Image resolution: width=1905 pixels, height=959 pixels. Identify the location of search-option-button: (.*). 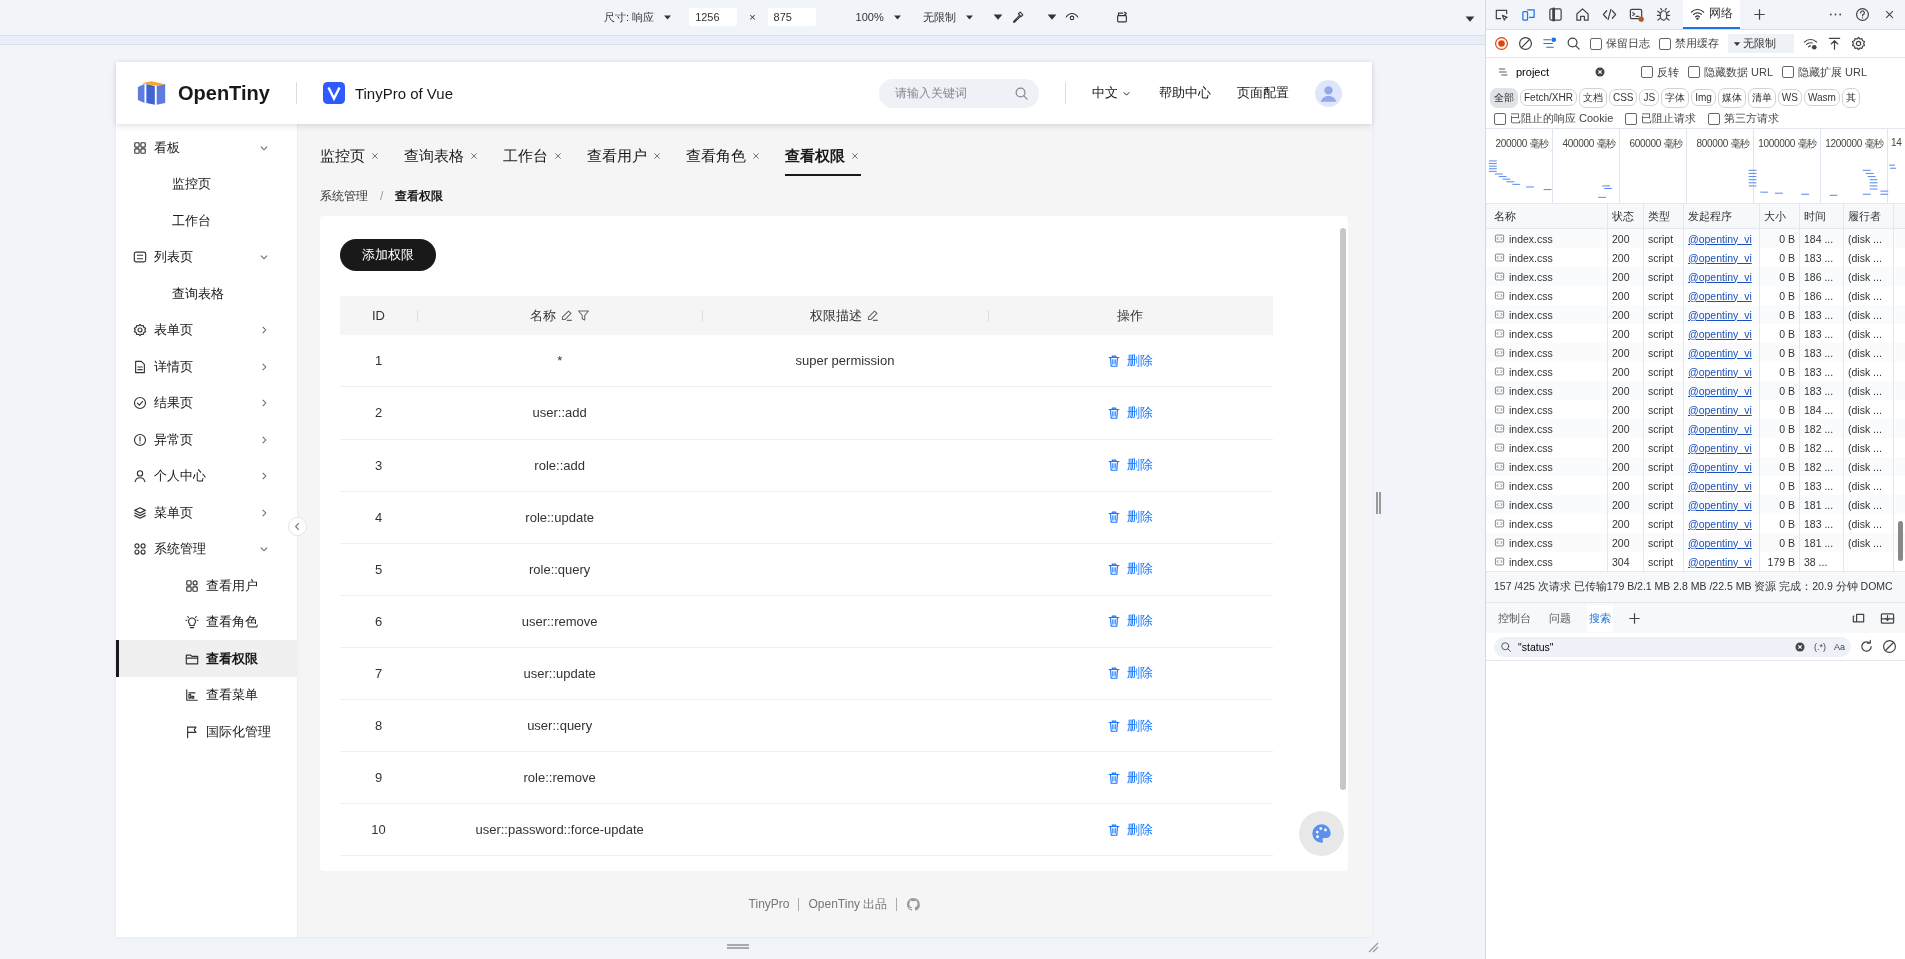
(1820, 646).